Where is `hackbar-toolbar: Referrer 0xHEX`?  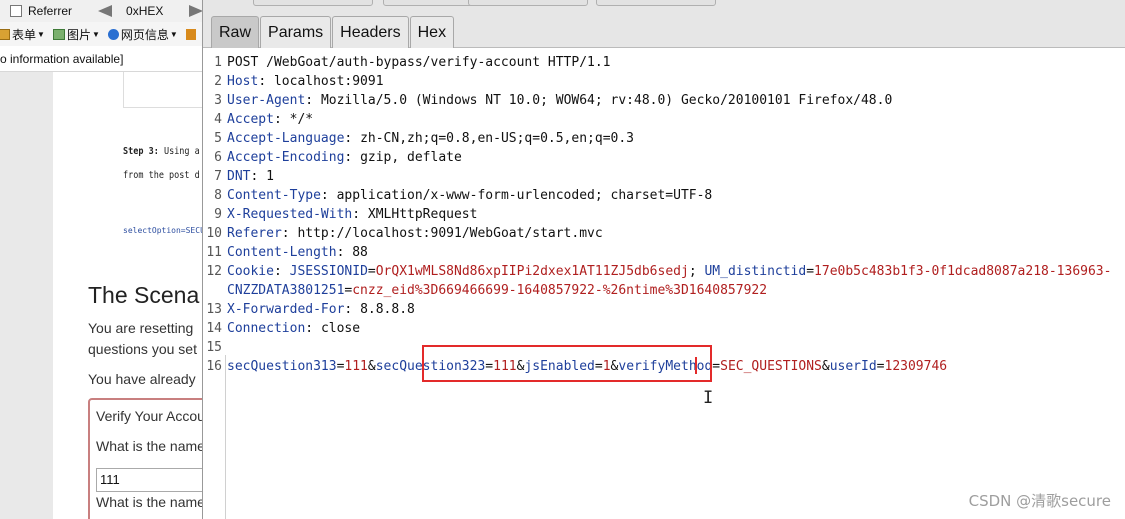 hackbar-toolbar: Referrer 0xHEX is located at coordinates (102, 11).